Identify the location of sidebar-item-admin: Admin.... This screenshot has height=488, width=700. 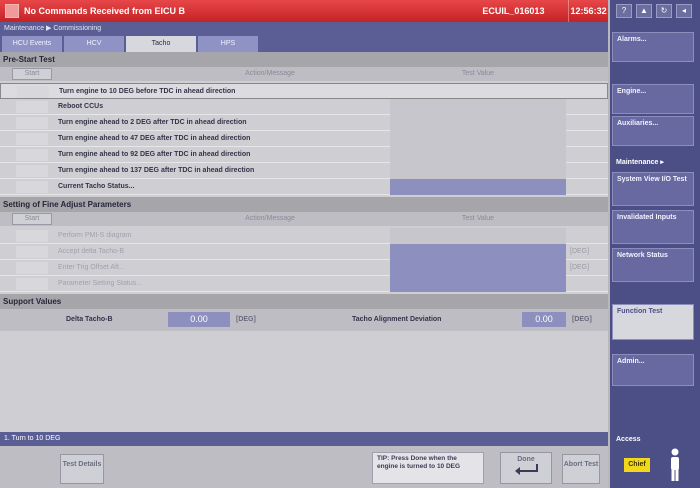
(653, 370).